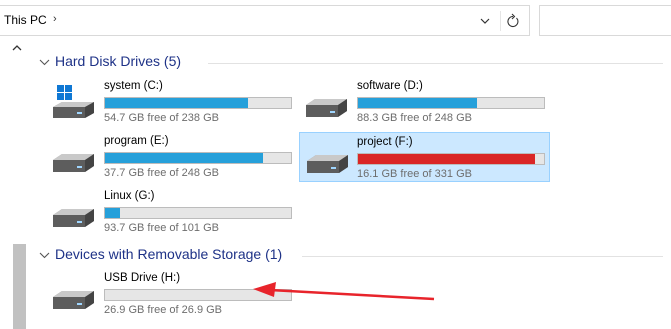 This screenshot has height=329, width=671. Describe the element at coordinates (142, 278) in the screenshot. I see `drive-name: USB Drive (H:)` at that location.